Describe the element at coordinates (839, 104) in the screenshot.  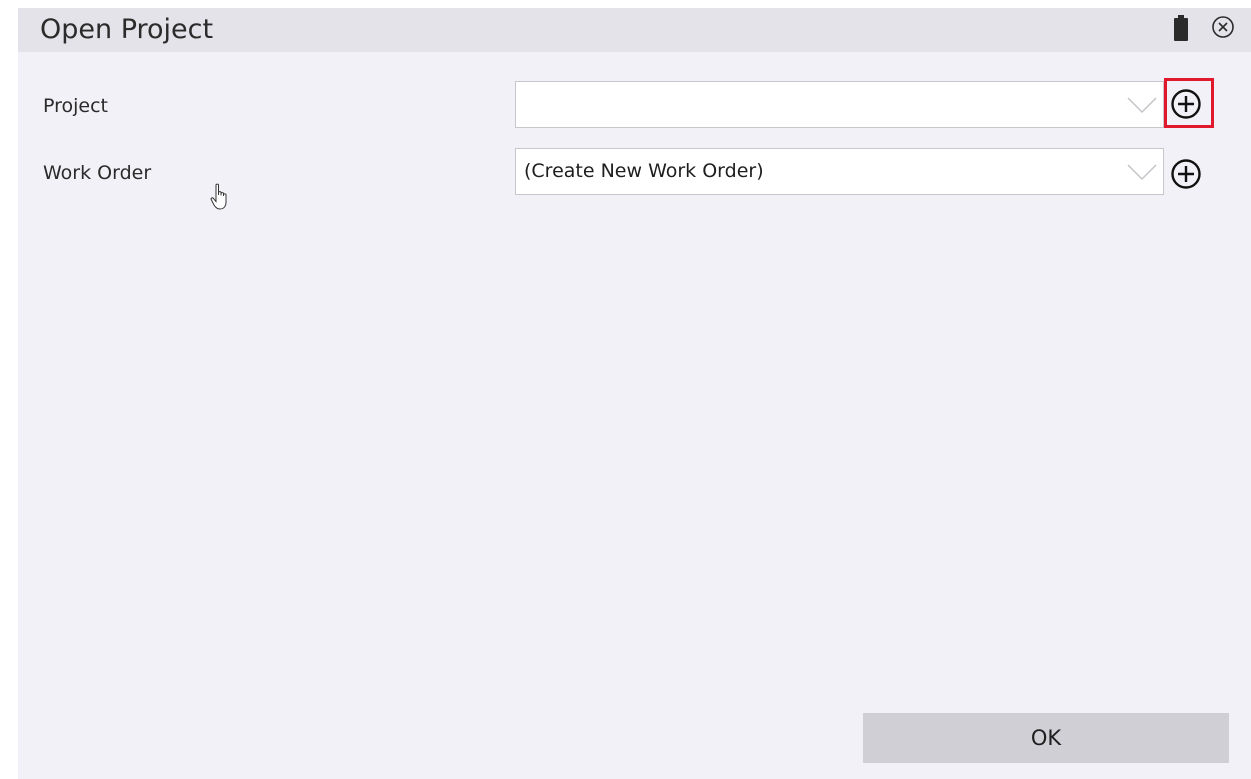
I see `project-dropdown` at that location.